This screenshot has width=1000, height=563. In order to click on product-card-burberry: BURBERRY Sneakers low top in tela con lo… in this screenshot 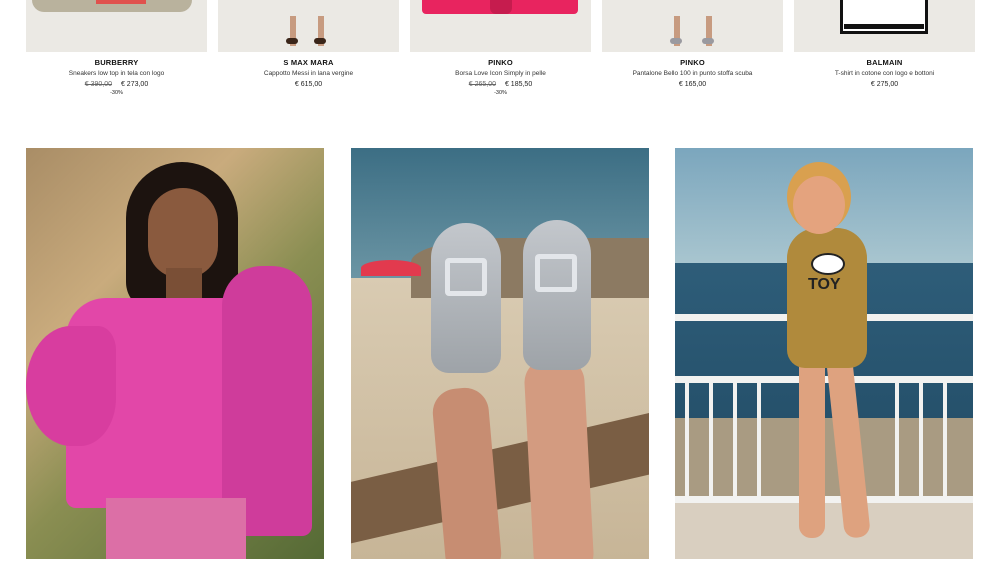, I will do `click(116, 48)`.